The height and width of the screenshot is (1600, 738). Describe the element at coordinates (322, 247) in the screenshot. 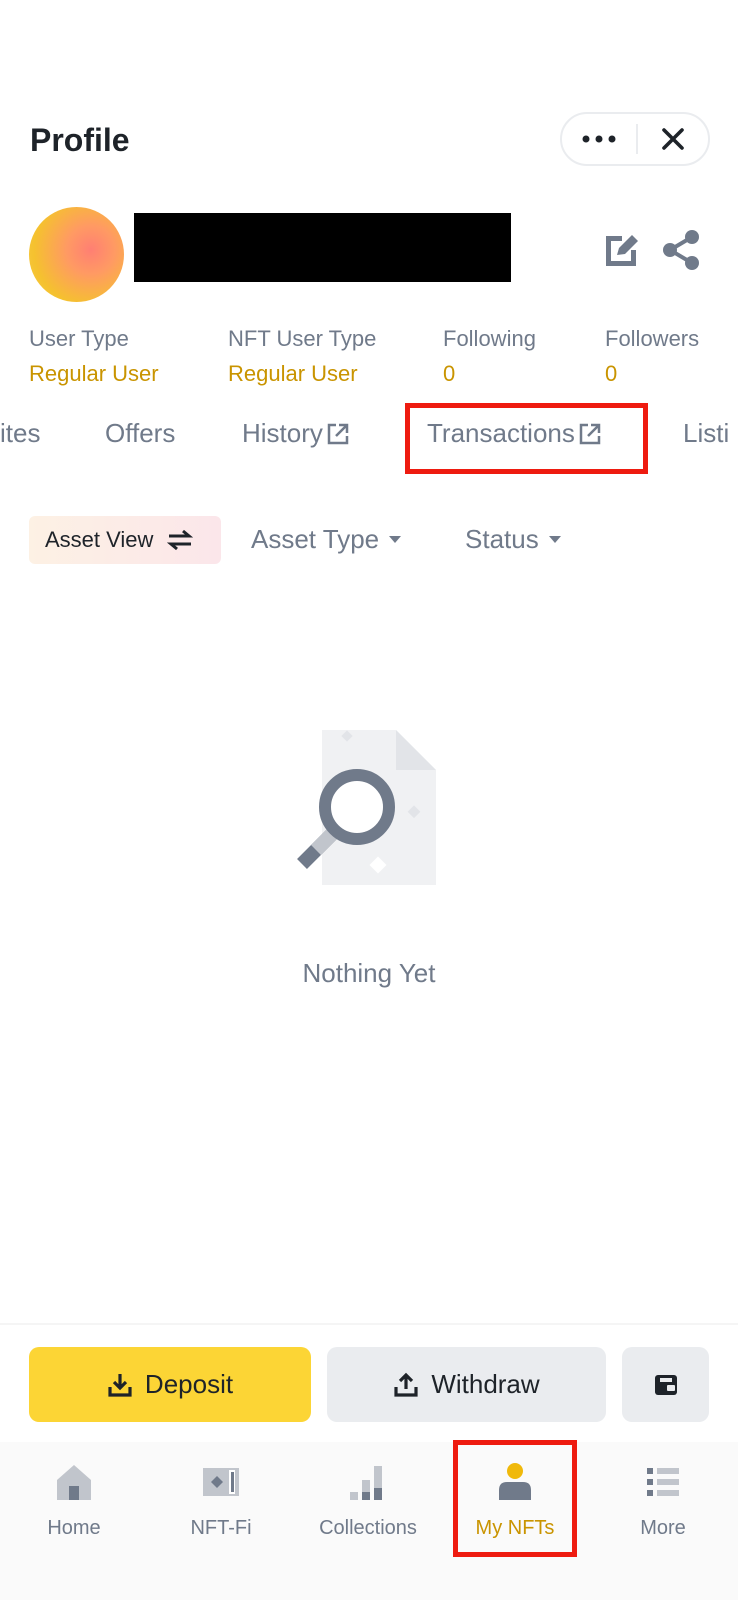

I see `username-redacted` at that location.